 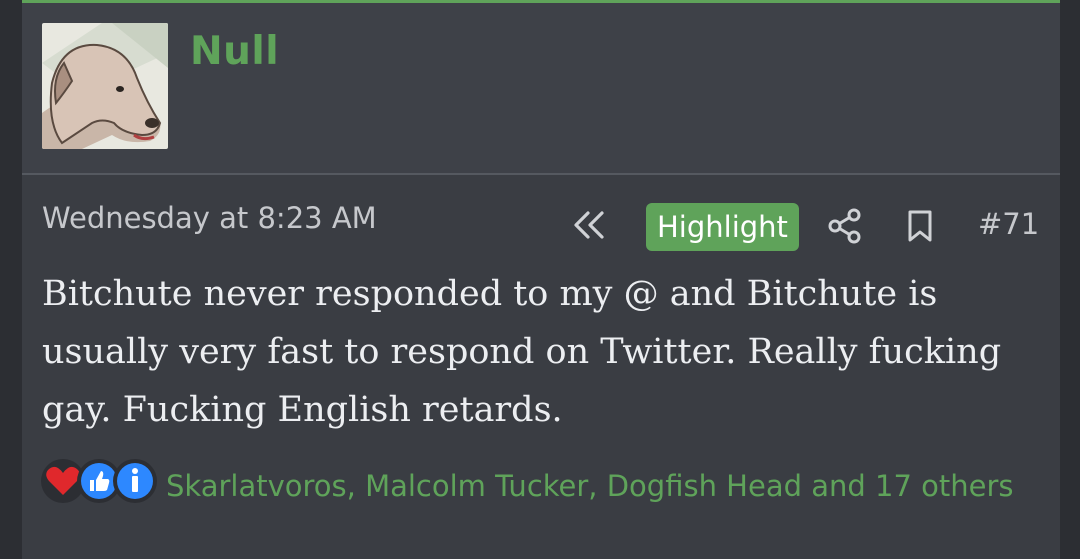 I want to click on bookmark-icon, so click(x=920, y=226).